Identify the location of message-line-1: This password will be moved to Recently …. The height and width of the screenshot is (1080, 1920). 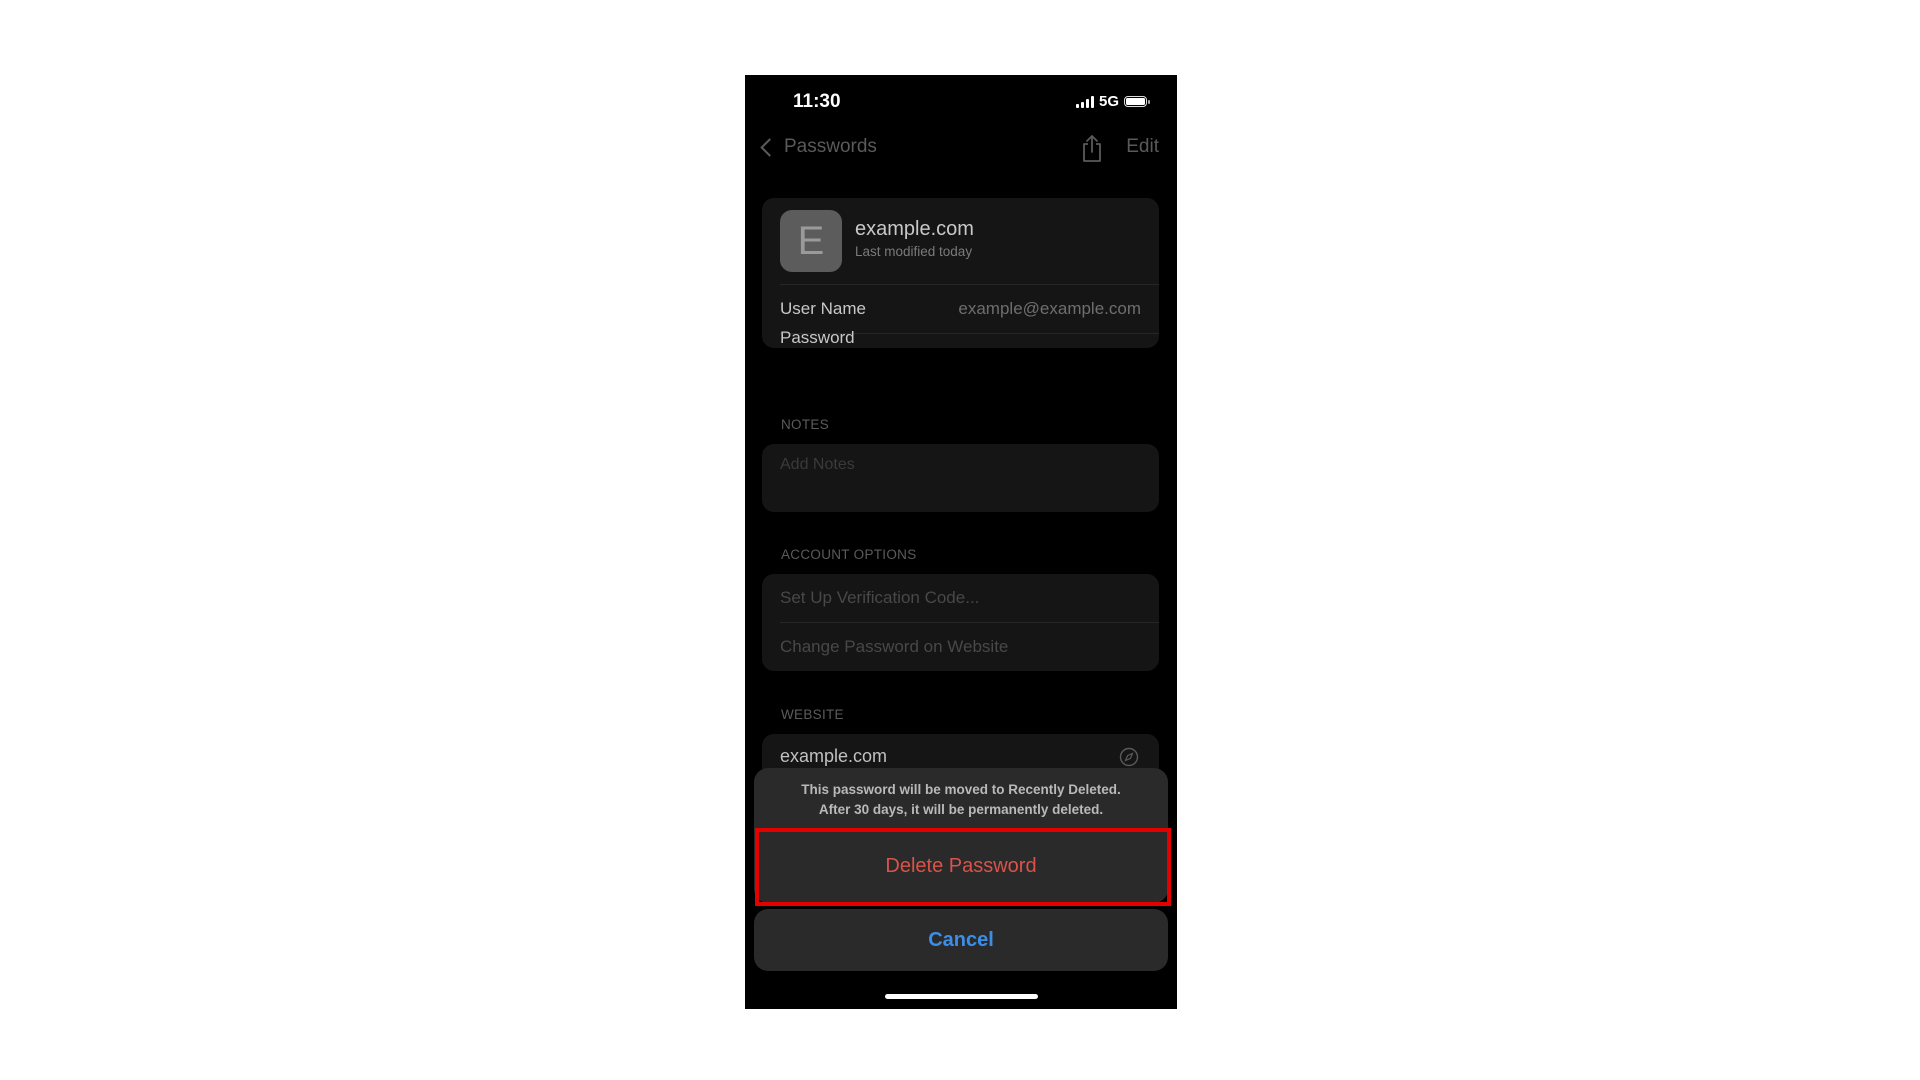
(961, 789).